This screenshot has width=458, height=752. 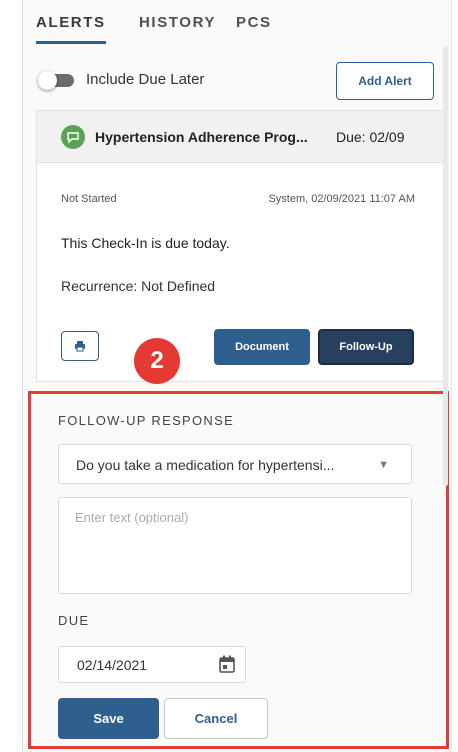 What do you see at coordinates (385, 81) in the screenshot?
I see `add-alert-button: Add Alert` at bounding box center [385, 81].